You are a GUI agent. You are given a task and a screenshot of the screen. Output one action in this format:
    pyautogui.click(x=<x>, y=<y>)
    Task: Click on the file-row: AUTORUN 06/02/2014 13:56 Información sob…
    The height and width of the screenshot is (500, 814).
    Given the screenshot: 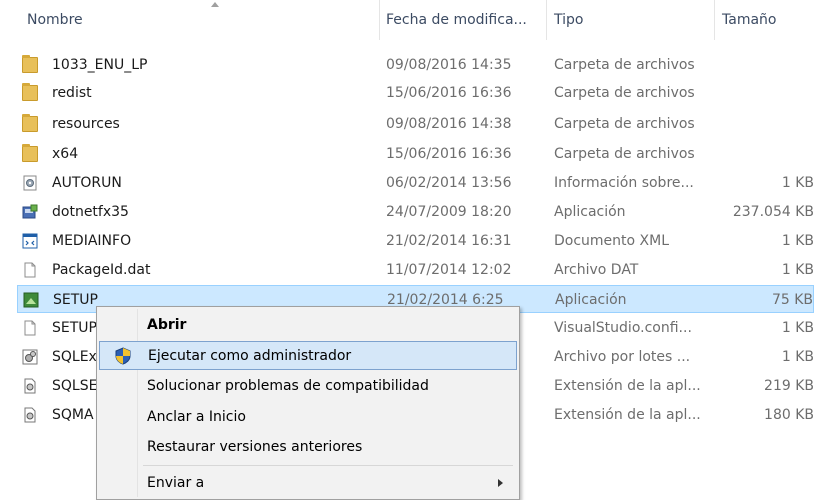 What is the action you would take?
    pyautogui.click(x=415, y=183)
    